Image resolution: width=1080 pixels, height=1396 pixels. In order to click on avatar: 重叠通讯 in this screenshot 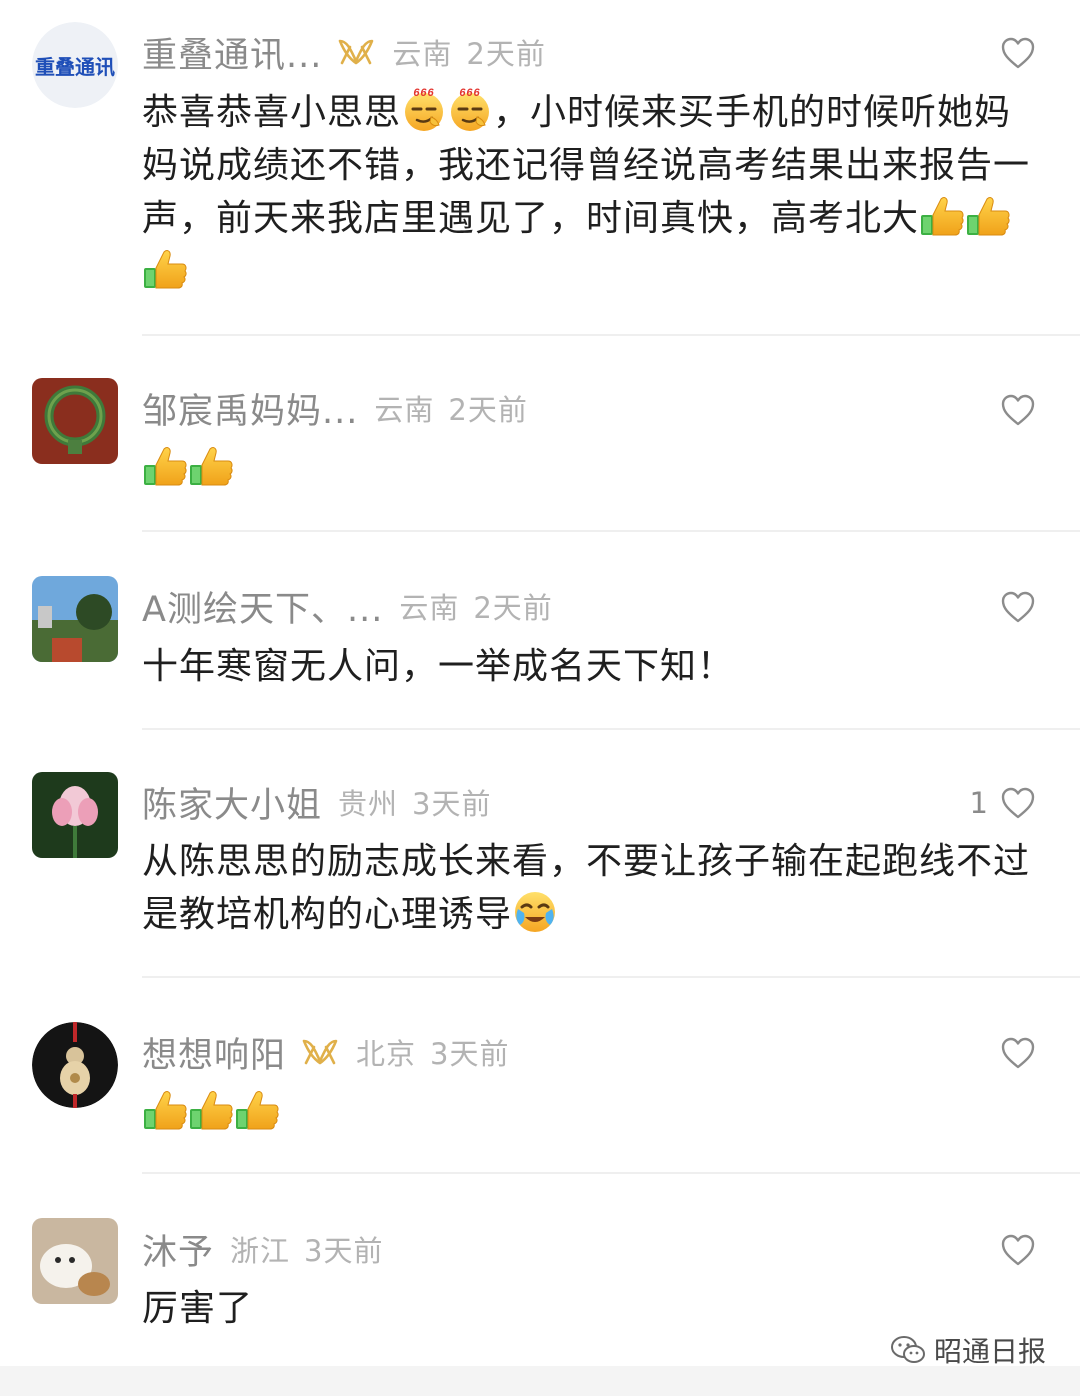, I will do `click(75, 65)`.